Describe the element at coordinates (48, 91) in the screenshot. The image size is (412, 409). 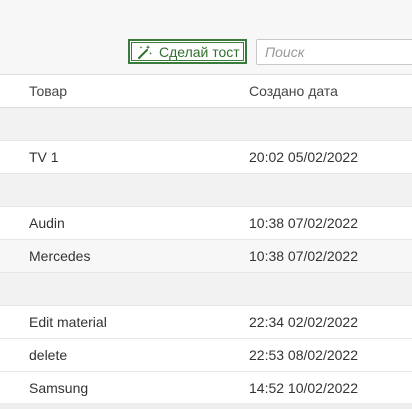
I see `column-header-product: Товар` at that location.